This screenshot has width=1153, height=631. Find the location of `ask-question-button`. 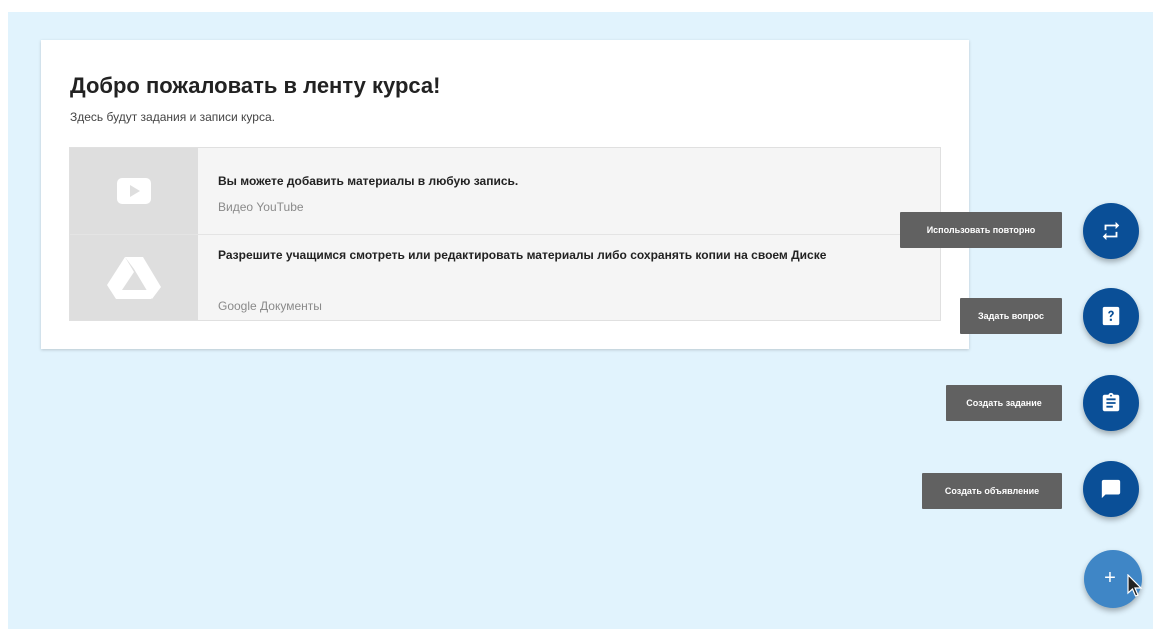

ask-question-button is located at coordinates (1111, 316).